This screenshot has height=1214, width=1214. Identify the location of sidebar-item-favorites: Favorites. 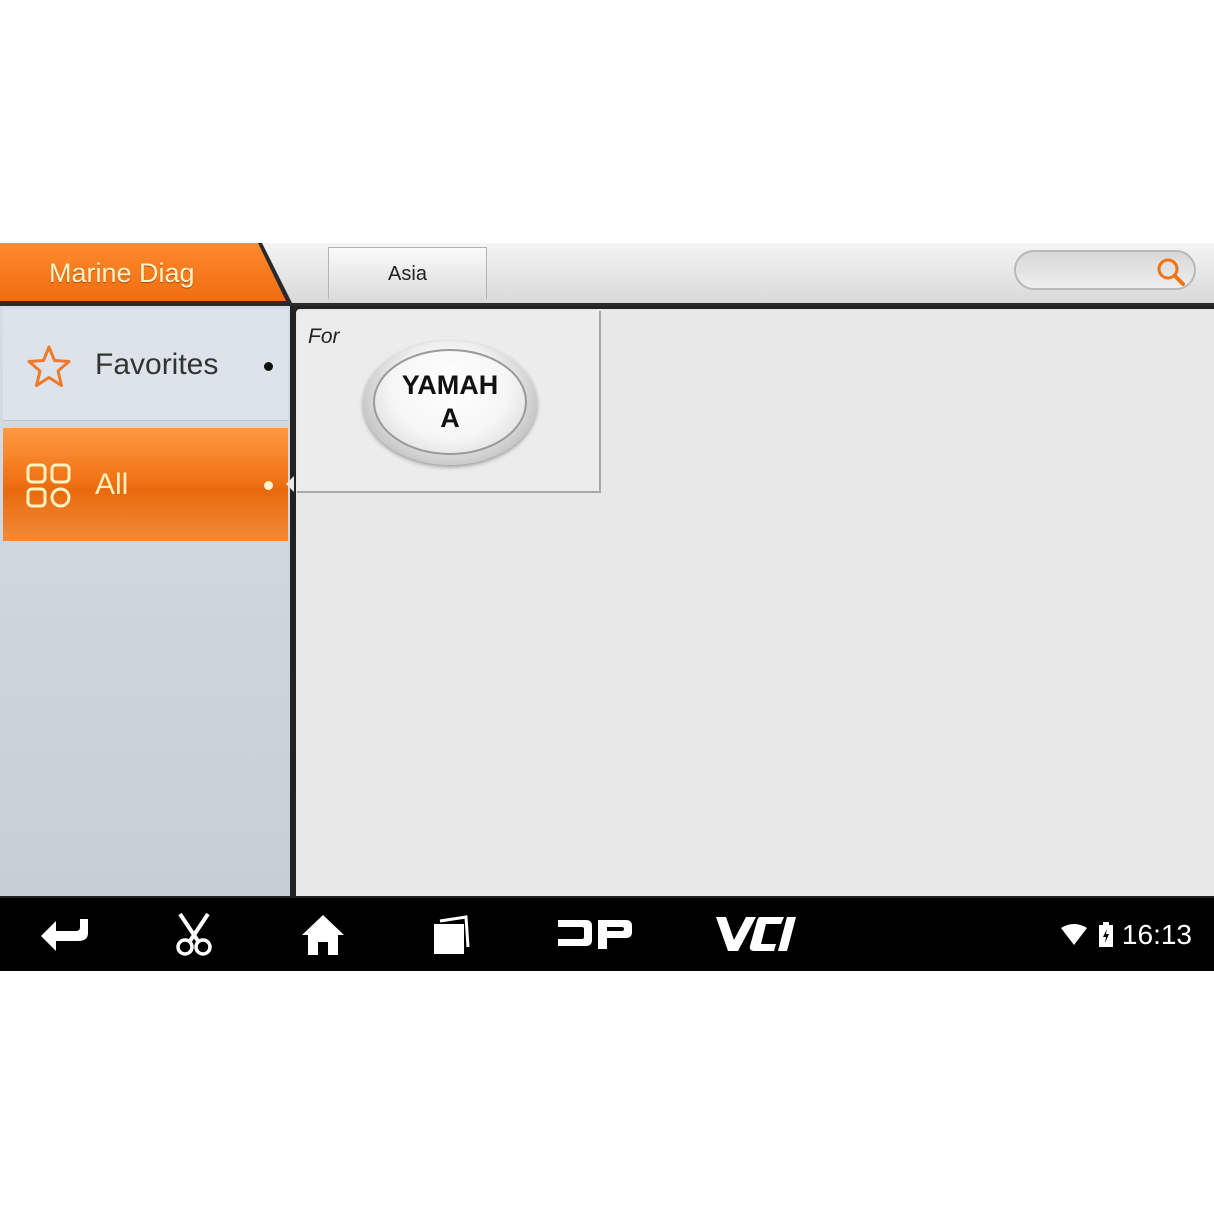
(145, 365).